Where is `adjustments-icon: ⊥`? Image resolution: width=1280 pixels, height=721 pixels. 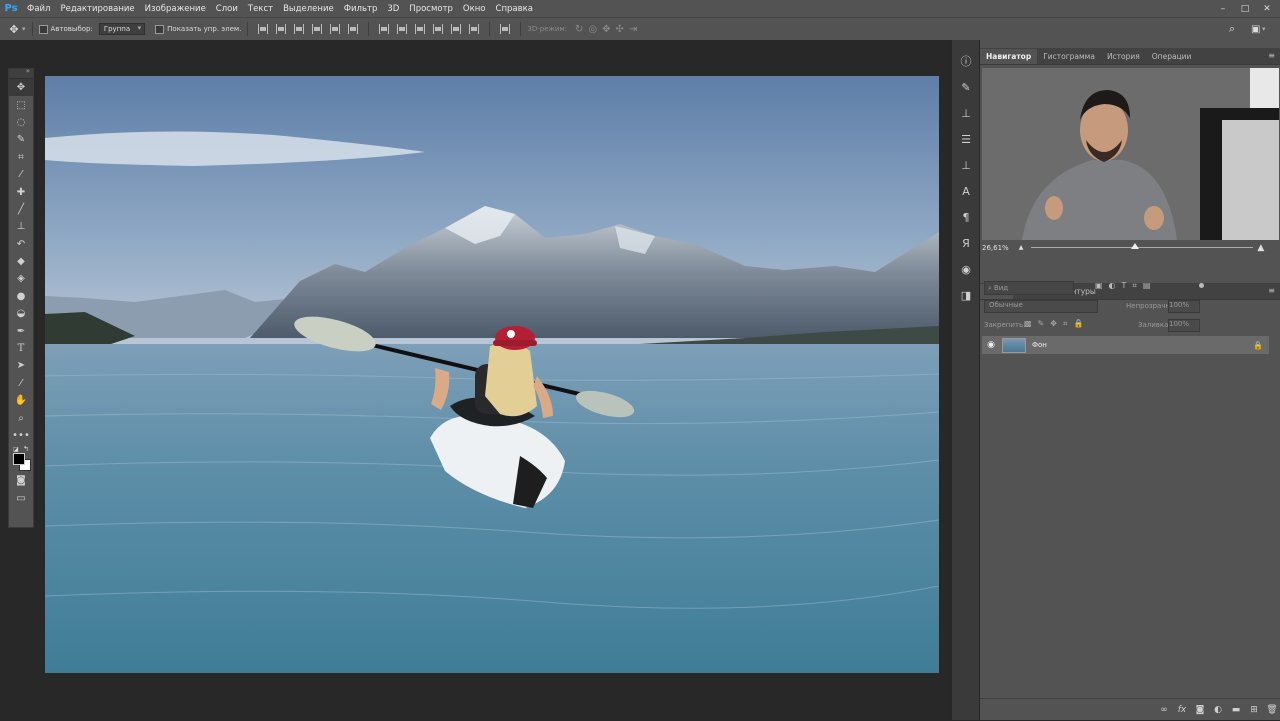
adjustments-icon: ⊥ is located at coordinates (966, 165).